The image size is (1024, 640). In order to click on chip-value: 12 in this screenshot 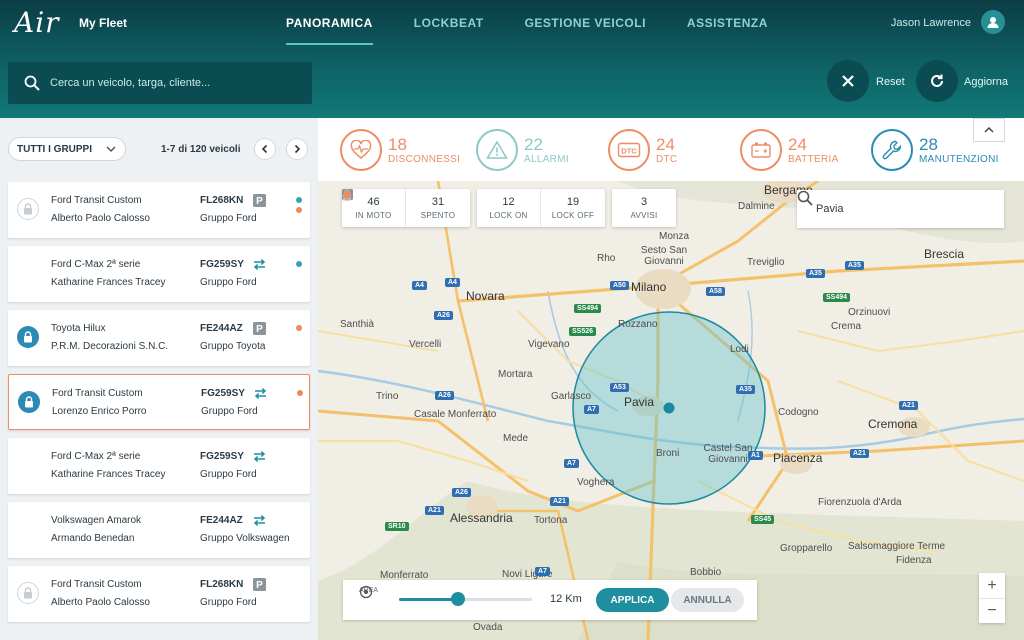, I will do `click(508, 202)`.